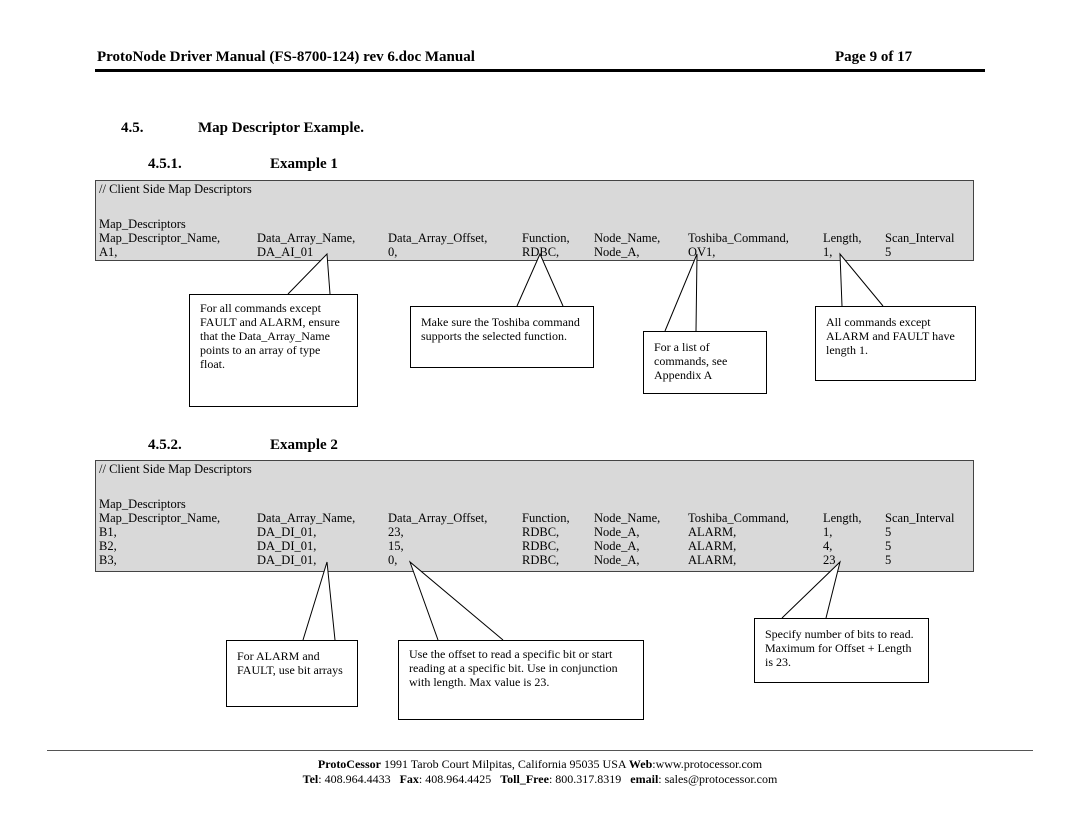 The image size is (1080, 834). What do you see at coordinates (456, 600) in the screenshot?
I see `pointer-offset` at bounding box center [456, 600].